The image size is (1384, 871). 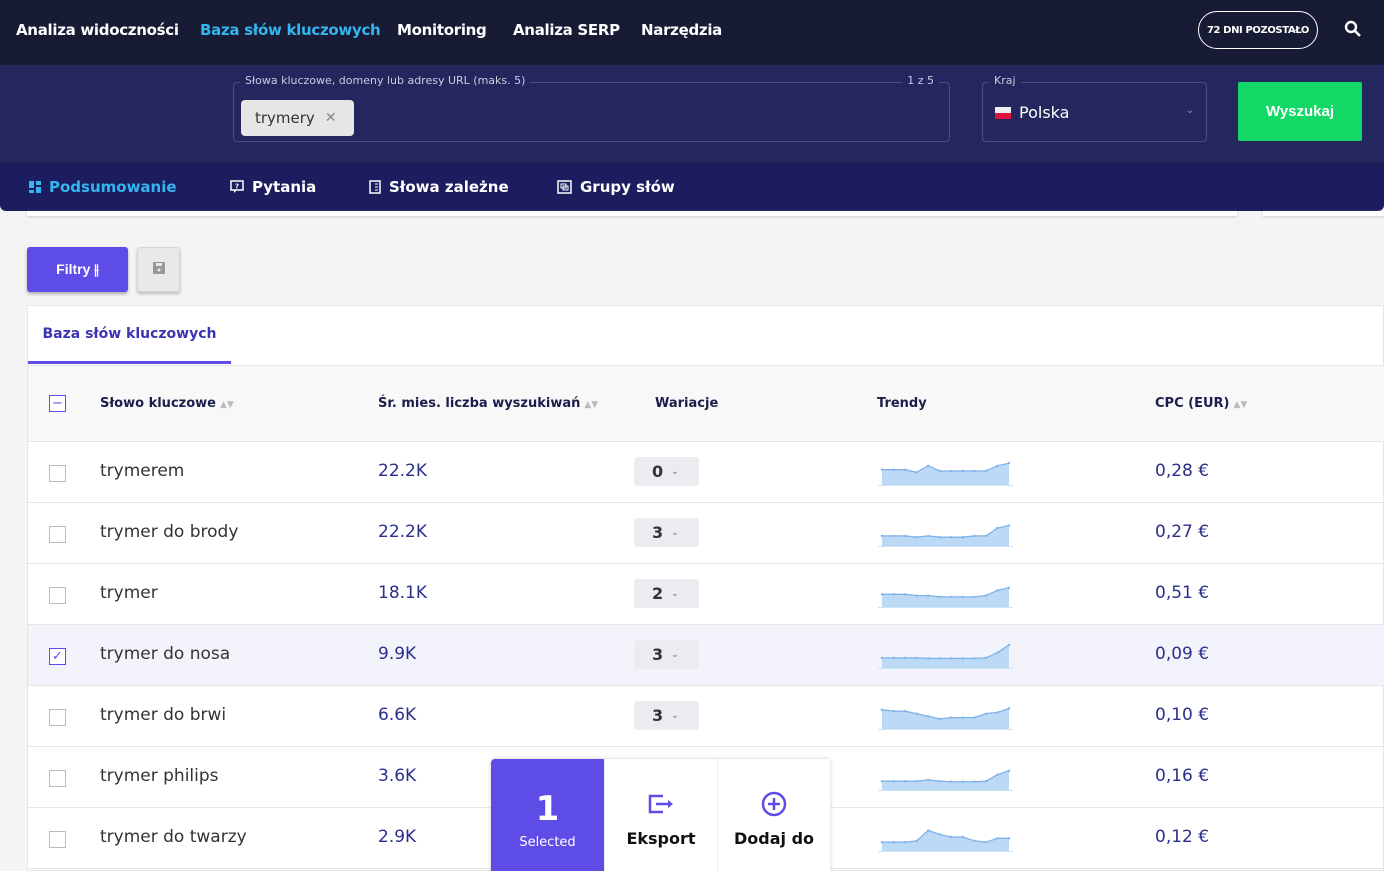 What do you see at coordinates (774, 804) in the screenshot?
I see `plus-circle-icon` at bounding box center [774, 804].